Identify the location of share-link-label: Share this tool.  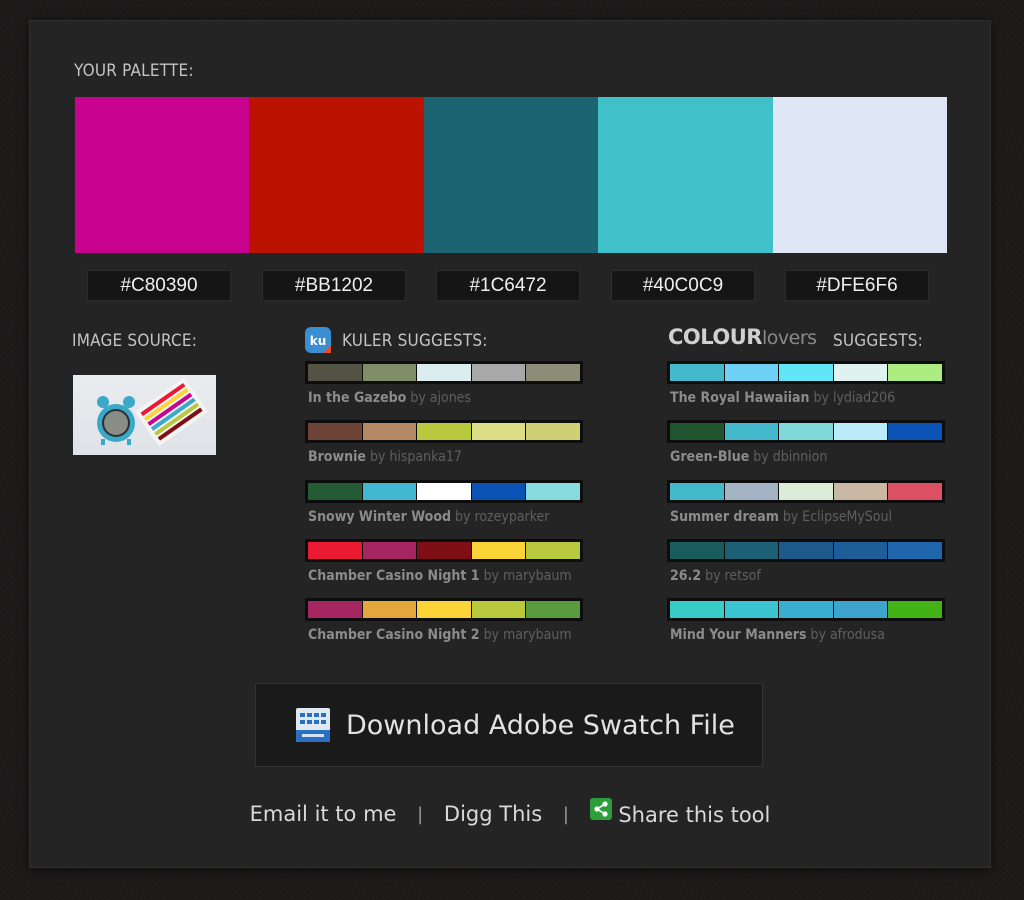
(694, 814).